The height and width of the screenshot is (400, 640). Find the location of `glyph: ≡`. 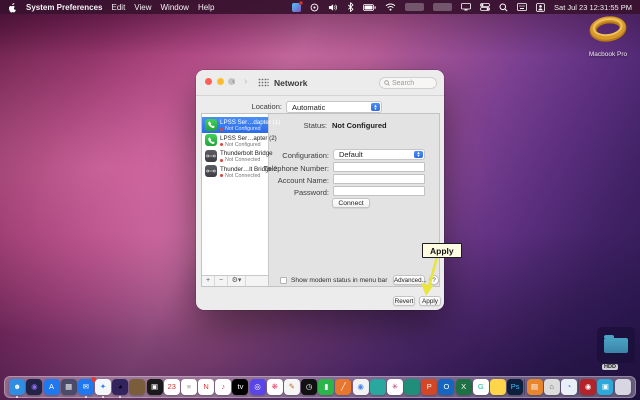

glyph: ≡ is located at coordinates (189, 386).